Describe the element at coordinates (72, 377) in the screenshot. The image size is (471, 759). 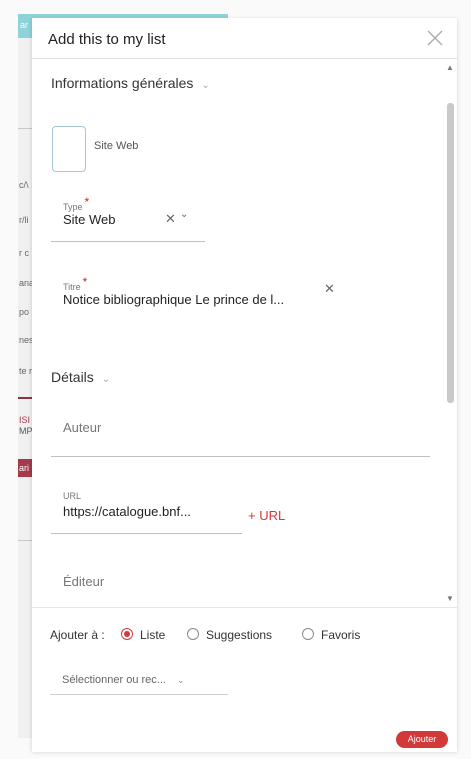
I see `details-section-title: Détails` at that location.